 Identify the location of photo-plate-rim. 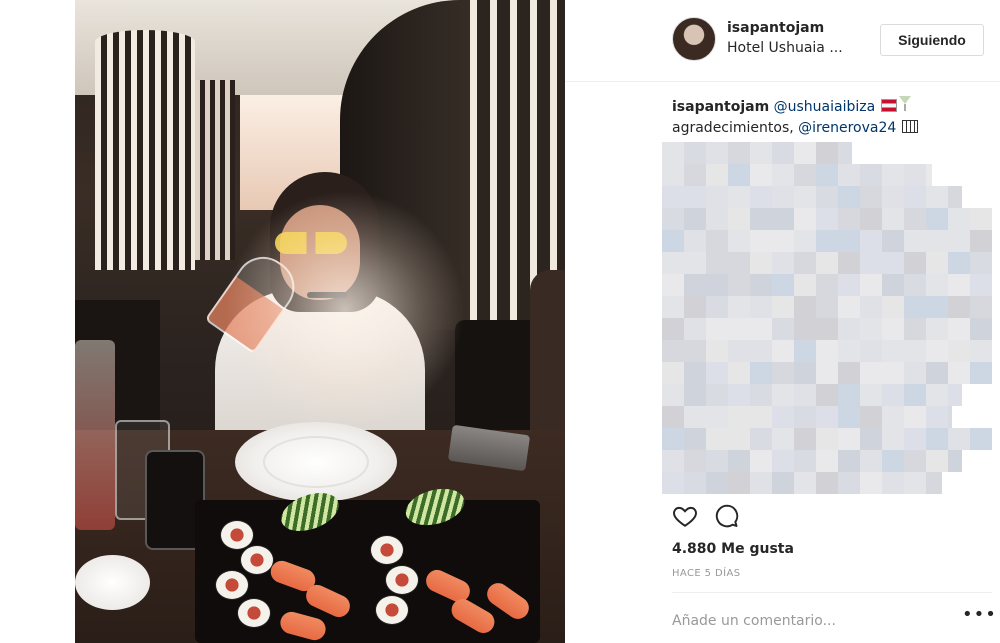
(316, 462).